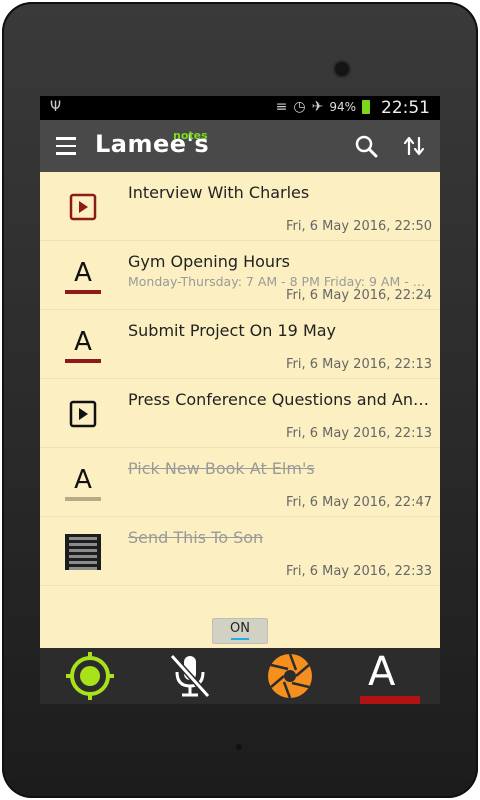 This screenshot has height=800, width=480. What do you see at coordinates (240, 628) in the screenshot?
I see `on-toggle-label: ON` at bounding box center [240, 628].